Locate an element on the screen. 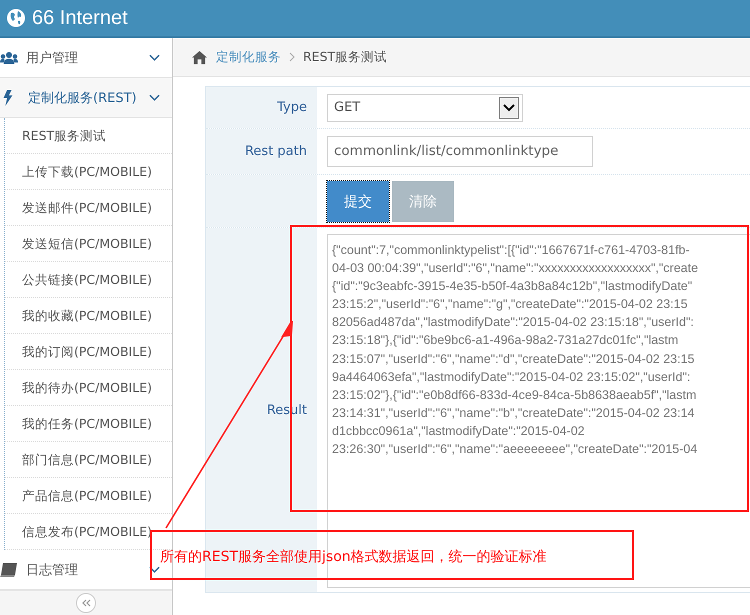  submenu-item: 发送邮件(PC/MOBILE) is located at coordinates (87, 207).